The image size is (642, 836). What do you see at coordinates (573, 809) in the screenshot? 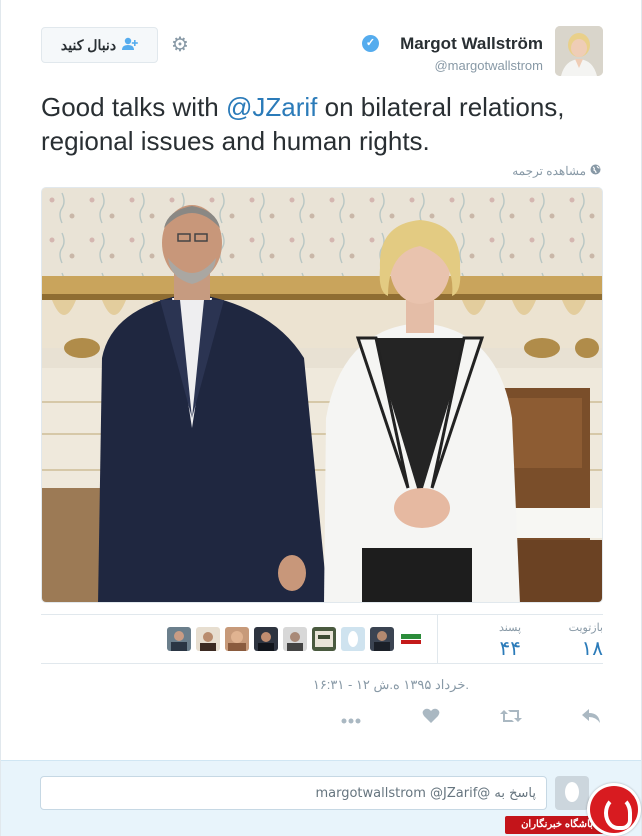
I see `watermark: باشگاه خبرنگاران` at bounding box center [573, 809].